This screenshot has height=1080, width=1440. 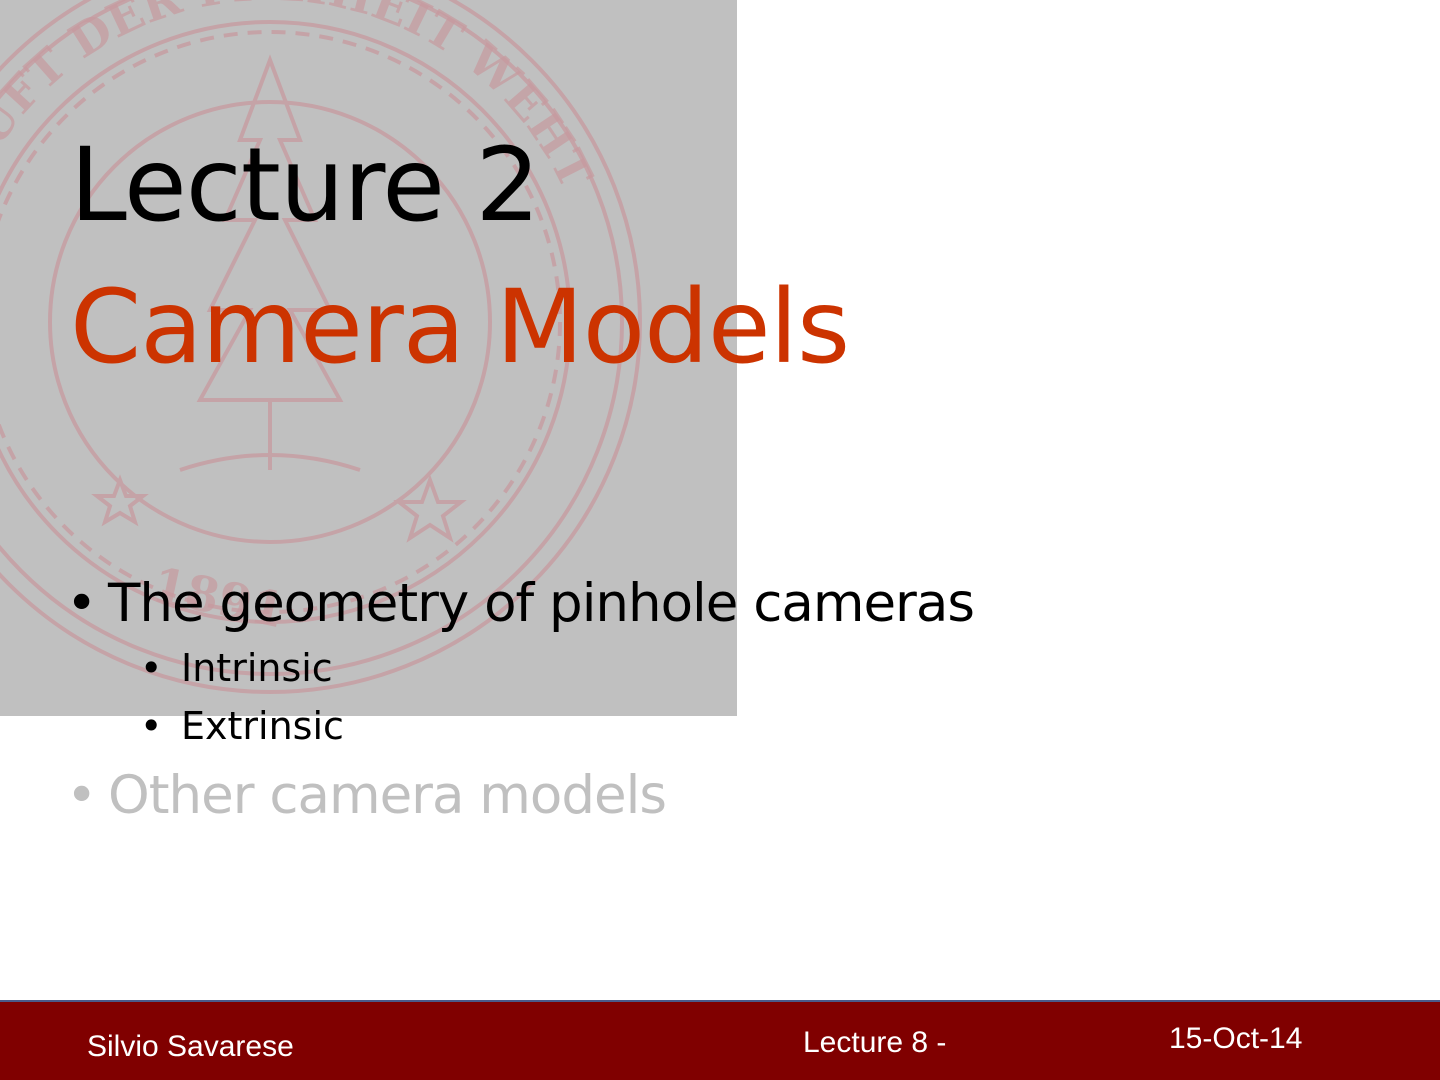 I want to click on bullet-item-faded: • Other camera models, so click(x=366, y=796).